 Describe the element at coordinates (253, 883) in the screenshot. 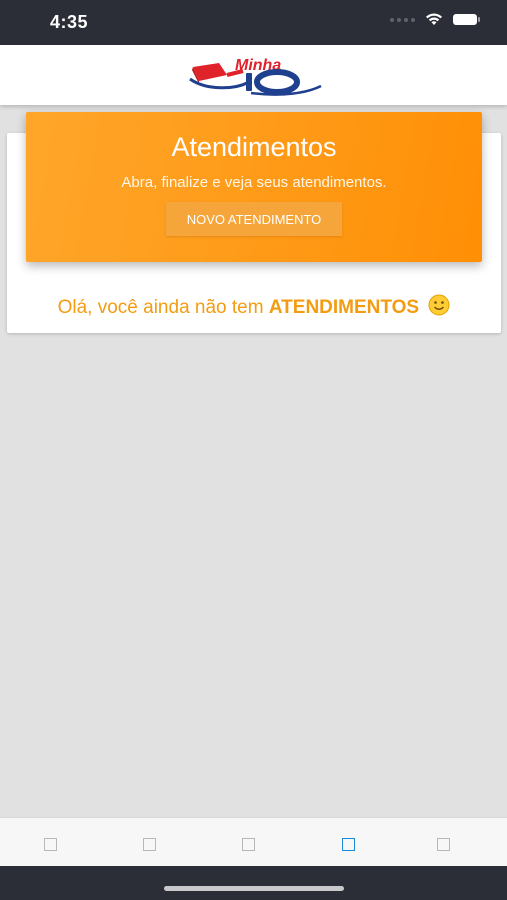

I see `home-indicator-area` at that location.